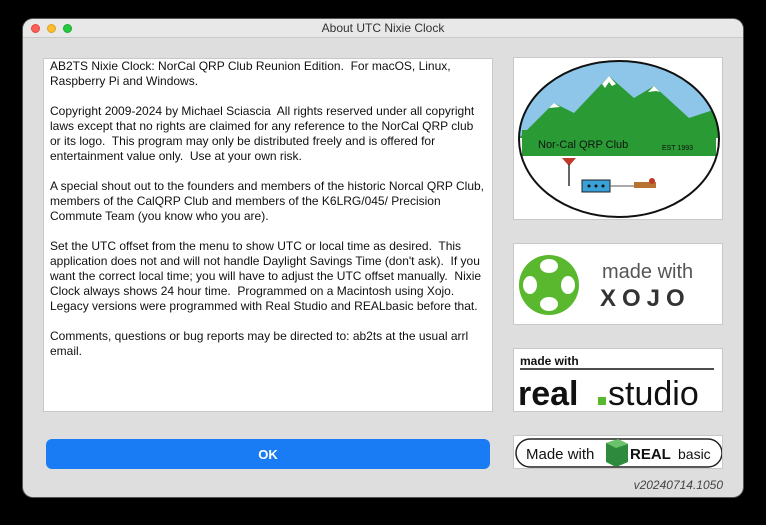 This screenshot has height=525, width=766. I want to click on made-with-real-studio-logo: made with real studio, so click(618, 380).